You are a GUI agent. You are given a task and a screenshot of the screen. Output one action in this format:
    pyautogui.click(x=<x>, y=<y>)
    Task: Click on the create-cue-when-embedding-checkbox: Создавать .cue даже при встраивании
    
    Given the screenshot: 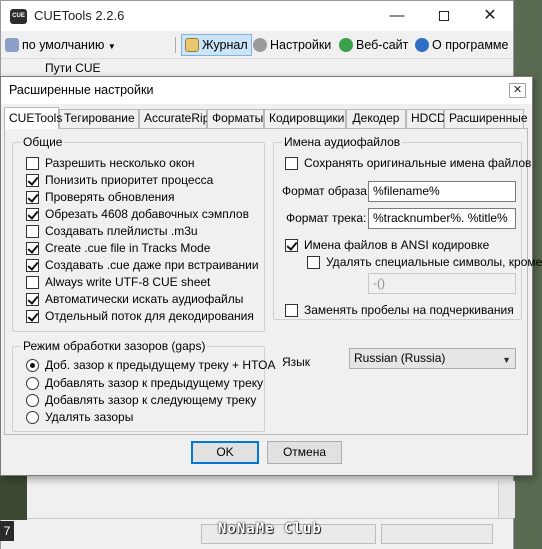 What is the action you would take?
    pyautogui.click(x=142, y=266)
    